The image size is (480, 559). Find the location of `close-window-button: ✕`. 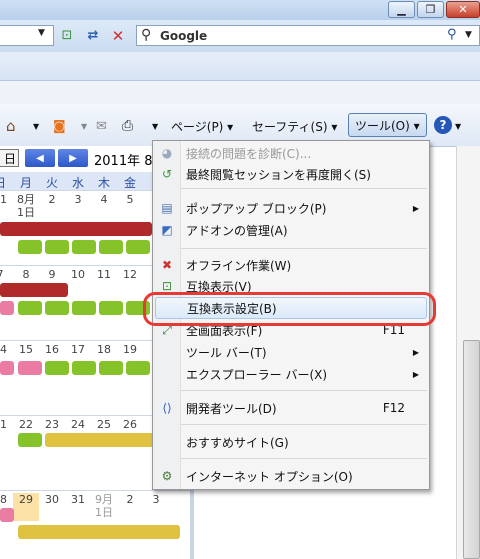

close-window-button: ✕ is located at coordinates (463, 9).